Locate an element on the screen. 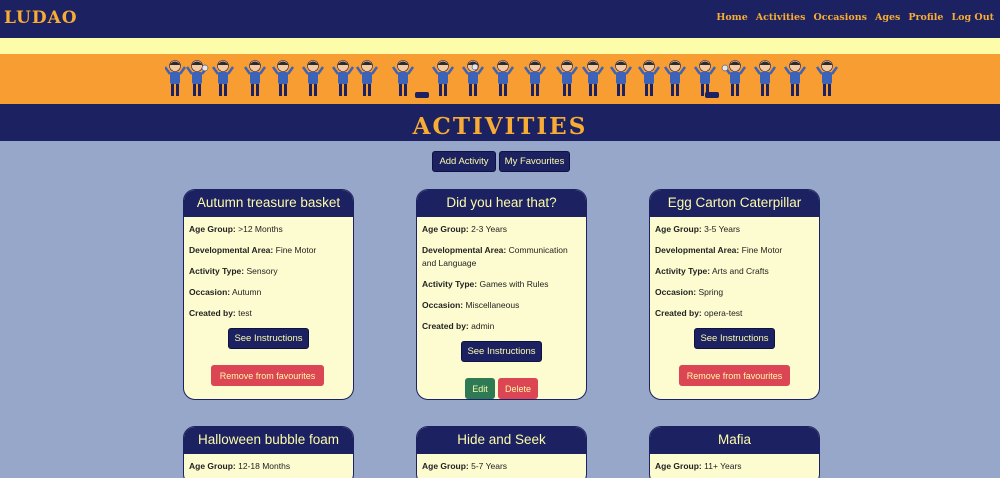  age-group-field: Age Group: 5-7 Years is located at coordinates (465, 466).